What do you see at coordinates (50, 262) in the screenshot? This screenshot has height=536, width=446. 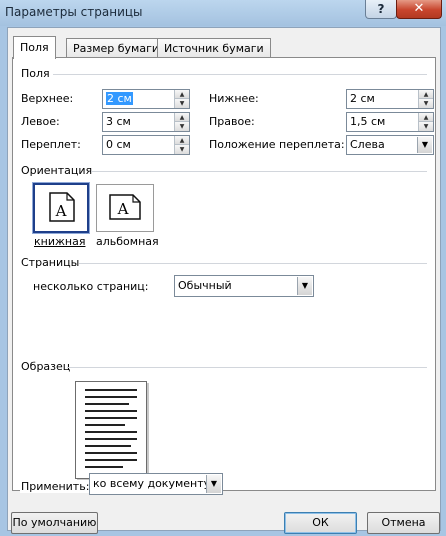 I see `pages-section-label: Страницы` at bounding box center [50, 262].